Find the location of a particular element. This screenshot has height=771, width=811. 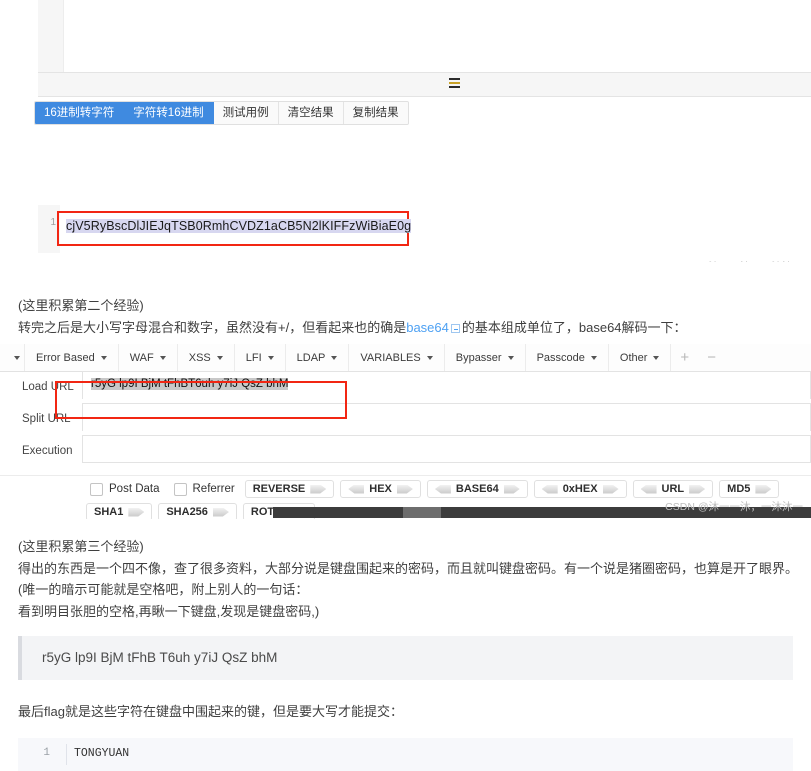

button-url: URL is located at coordinates (673, 489).